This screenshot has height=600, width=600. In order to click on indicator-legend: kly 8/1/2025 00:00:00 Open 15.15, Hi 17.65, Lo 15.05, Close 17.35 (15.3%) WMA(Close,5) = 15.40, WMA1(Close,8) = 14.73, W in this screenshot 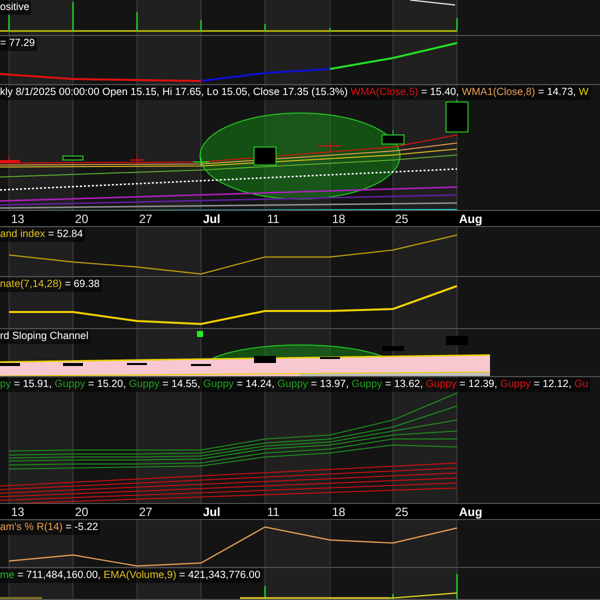, I will do `click(295, 93)`.